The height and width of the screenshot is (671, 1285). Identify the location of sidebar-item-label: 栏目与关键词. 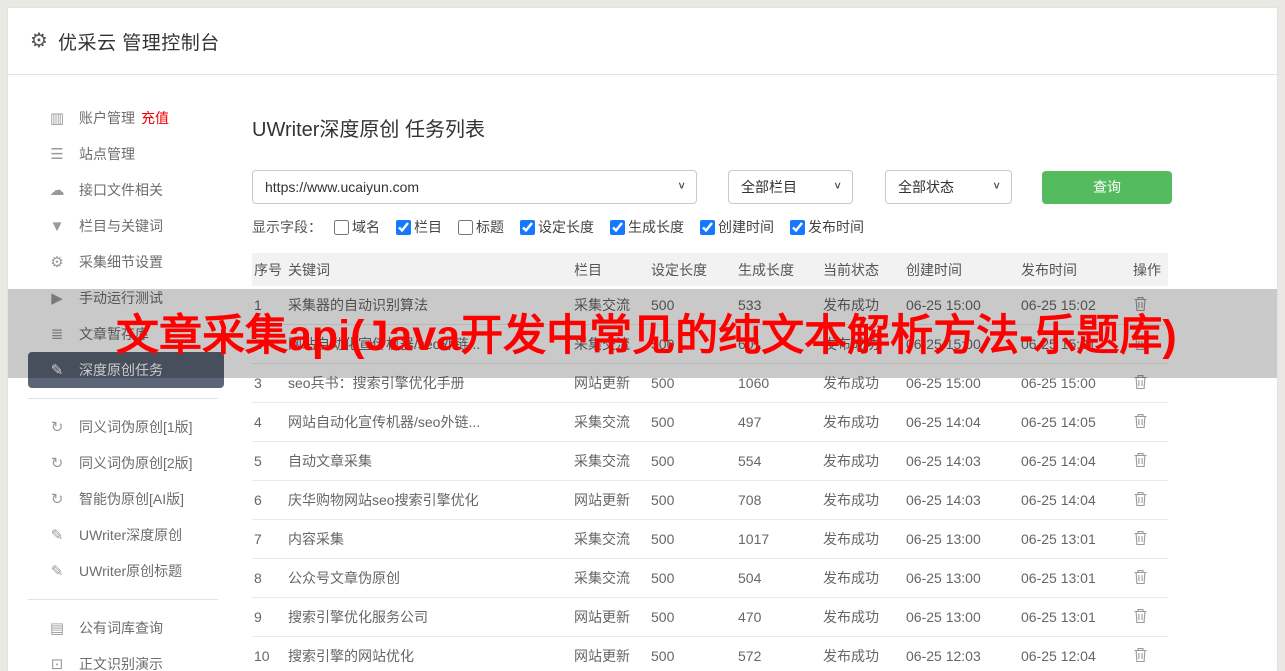
(121, 226).